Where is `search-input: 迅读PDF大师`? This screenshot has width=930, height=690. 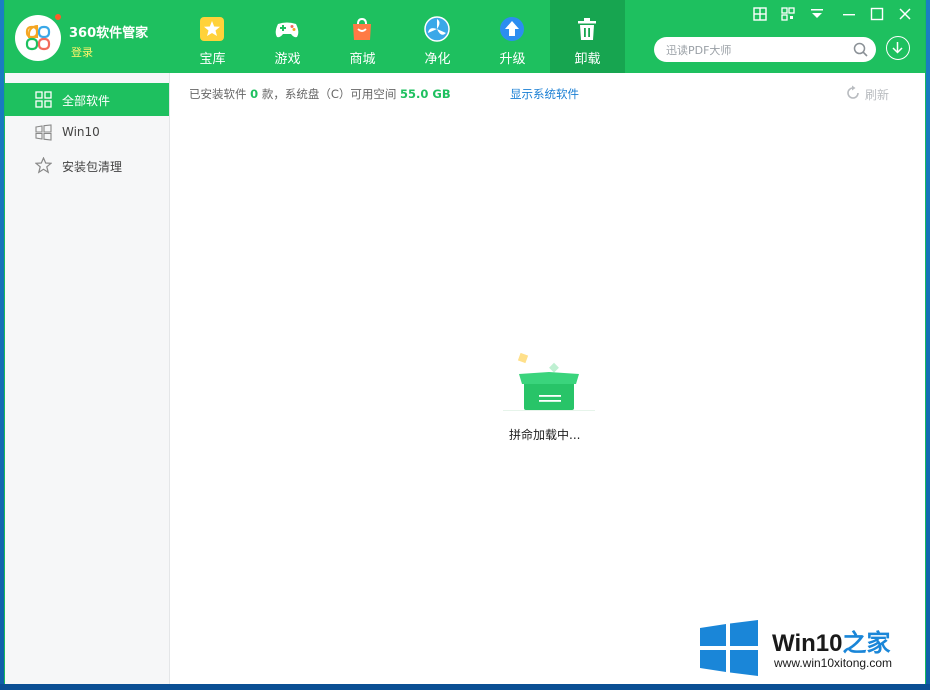 search-input: 迅读PDF大师 is located at coordinates (765, 49).